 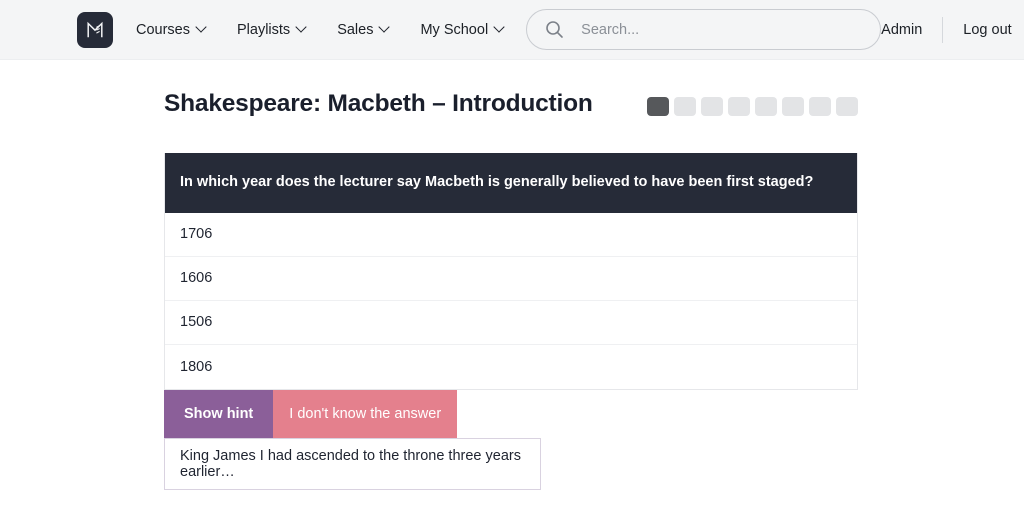 I want to click on nav-item-label: Courses, so click(x=163, y=29).